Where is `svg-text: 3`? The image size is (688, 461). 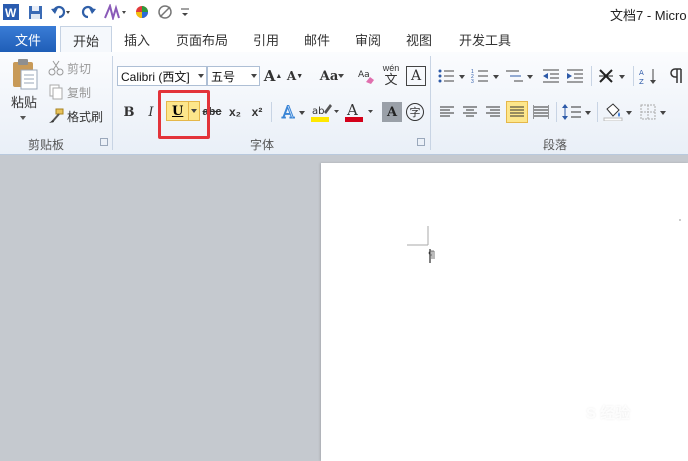
svg-text: 3 is located at coordinates (472, 82).